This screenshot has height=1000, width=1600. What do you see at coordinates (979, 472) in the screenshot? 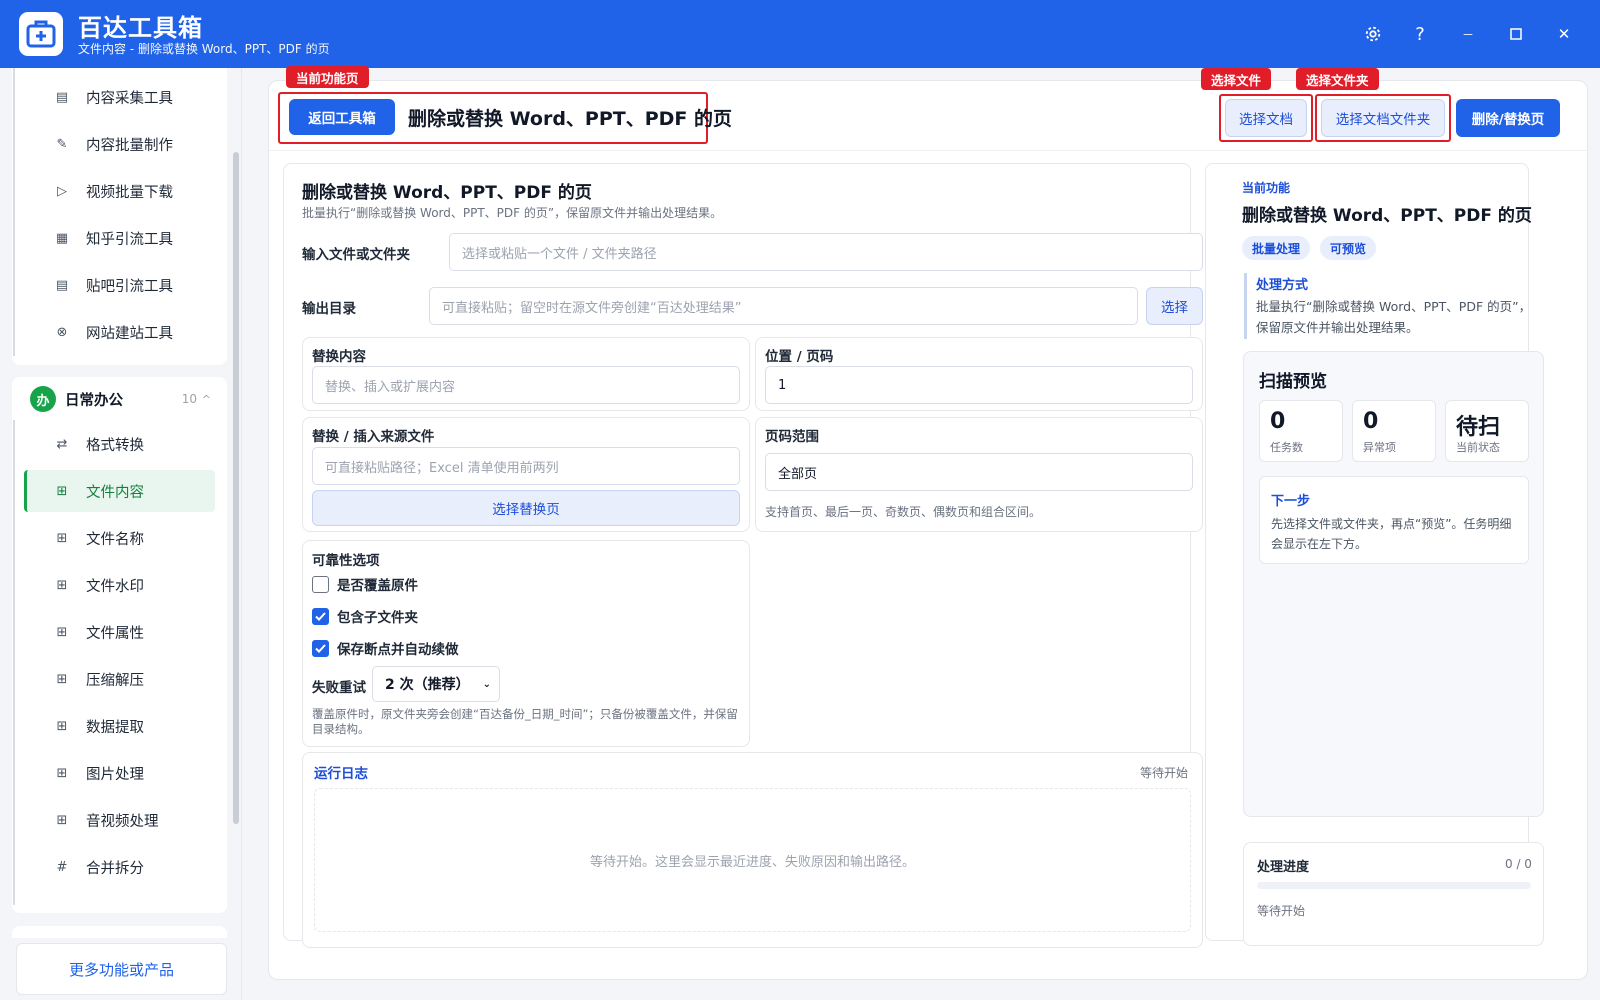
I see `page-range-field: 全部页` at bounding box center [979, 472].